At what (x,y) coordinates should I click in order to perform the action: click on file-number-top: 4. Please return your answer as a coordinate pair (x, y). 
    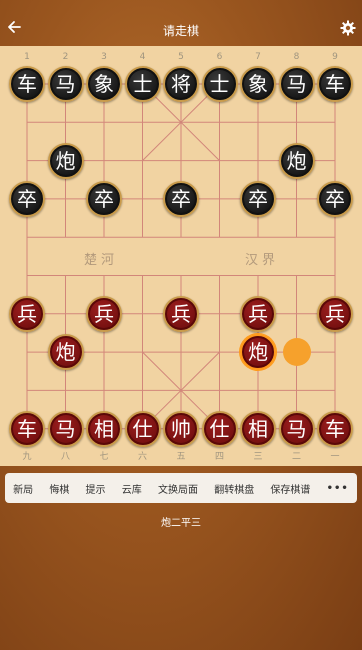
    Looking at the image, I should click on (142, 57).